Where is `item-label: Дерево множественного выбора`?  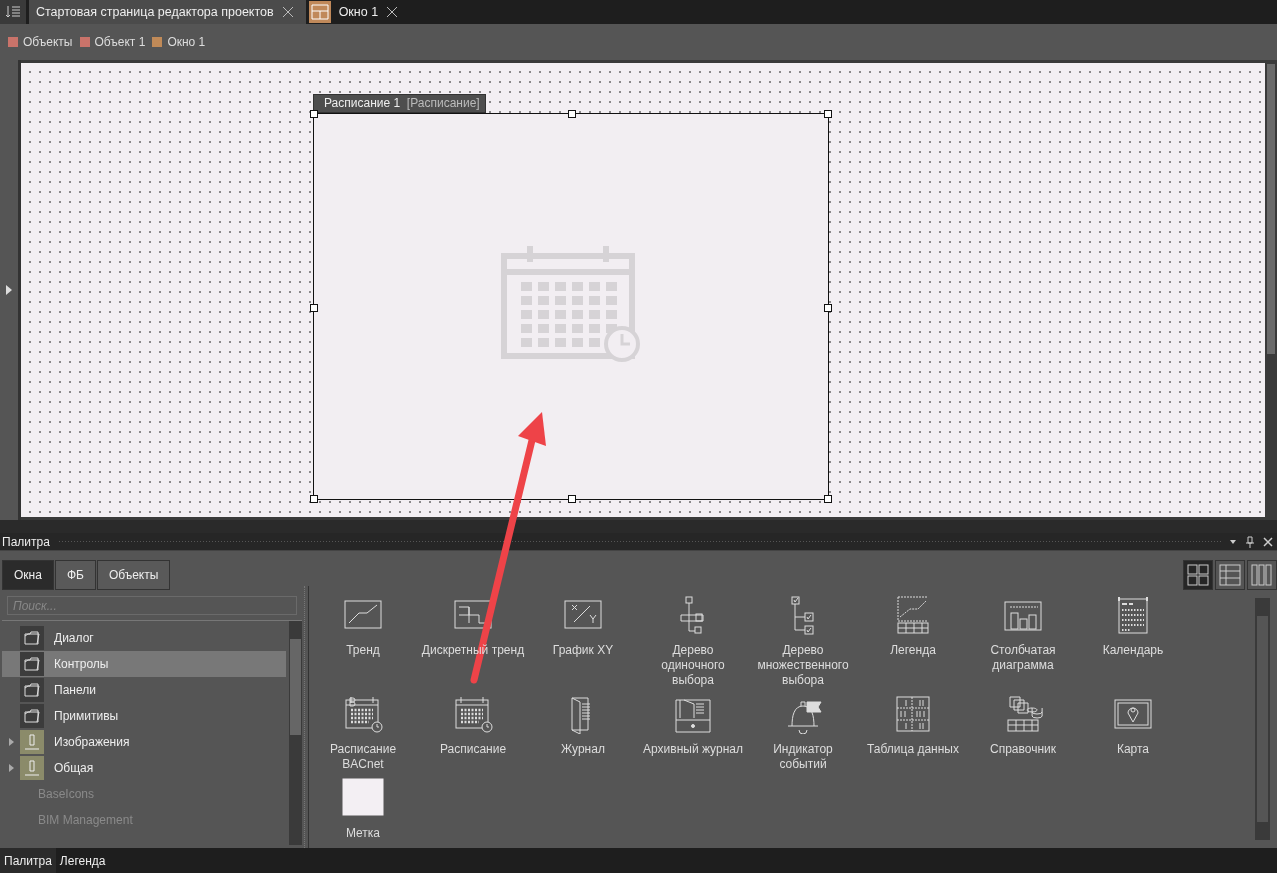 item-label: Дерево множественного выбора is located at coordinates (803, 665).